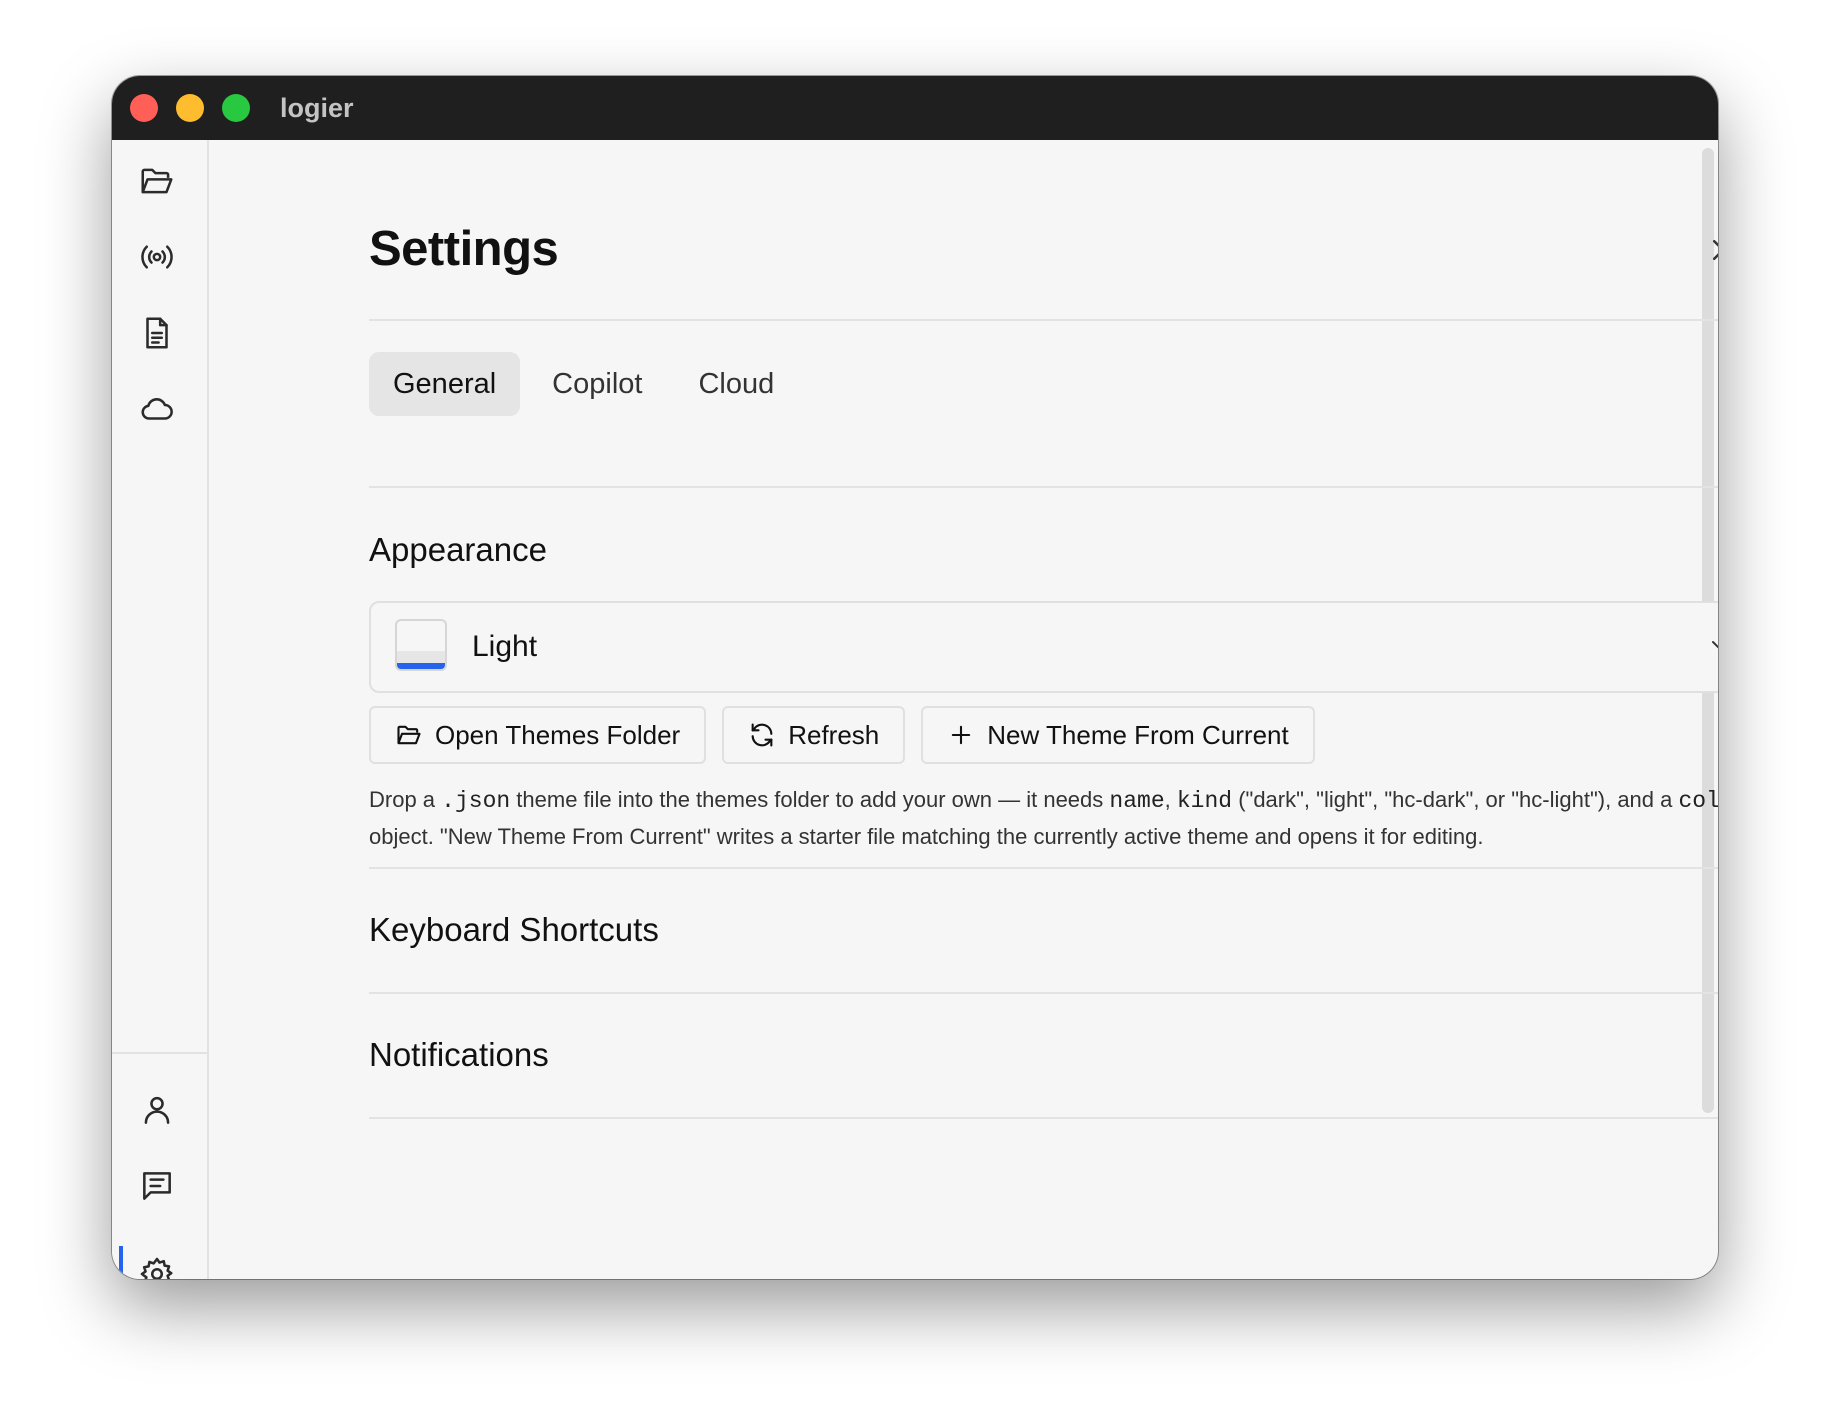  I want to click on sidebar-item-cloud, so click(157, 409).